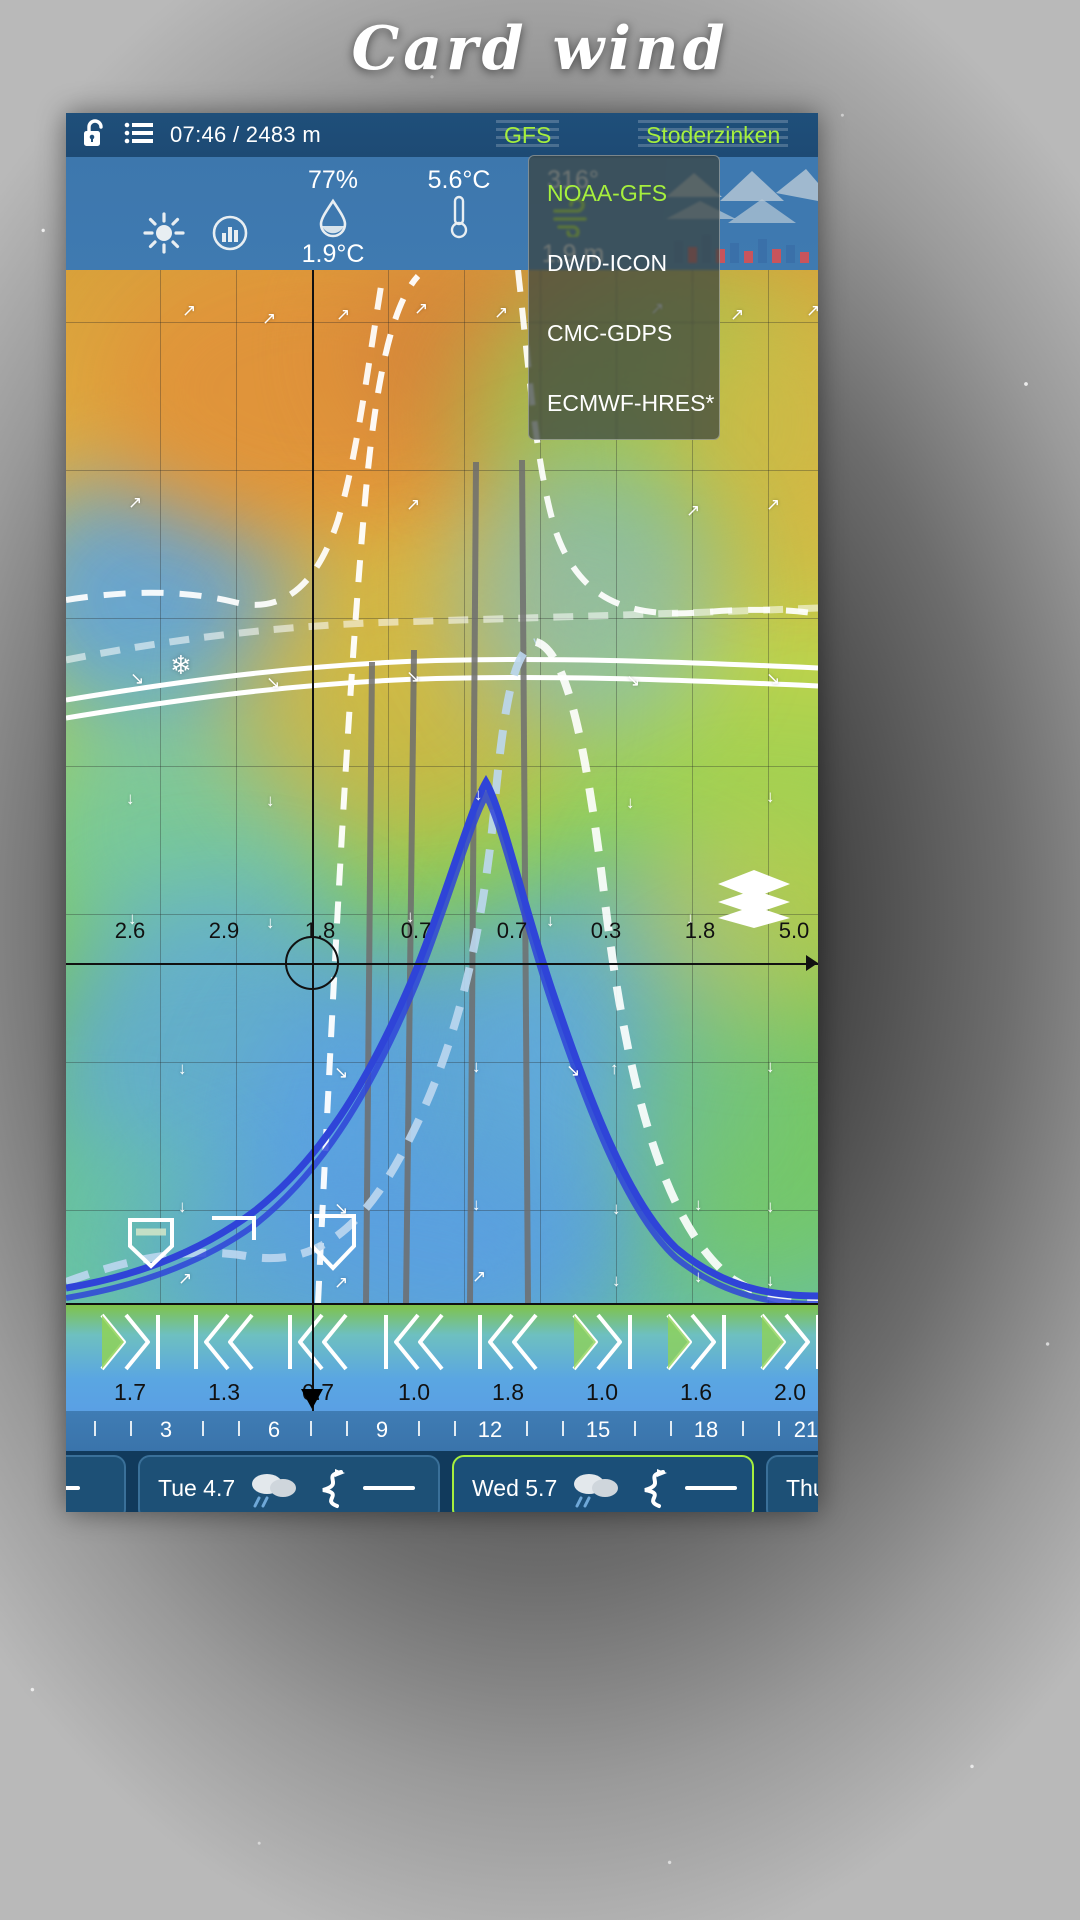  Describe the element at coordinates (802, 1487) in the screenshot. I see `forecast-day-label-thu: Thu 6.7` at that location.